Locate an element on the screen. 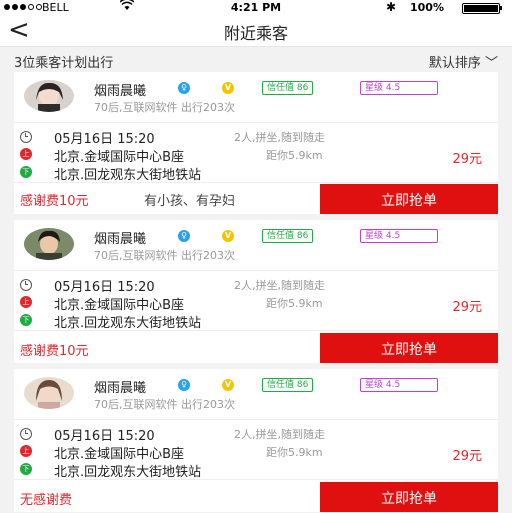 The width and height of the screenshot is (512, 513). thanks-fee: 无感谢费 is located at coordinates (46, 500).